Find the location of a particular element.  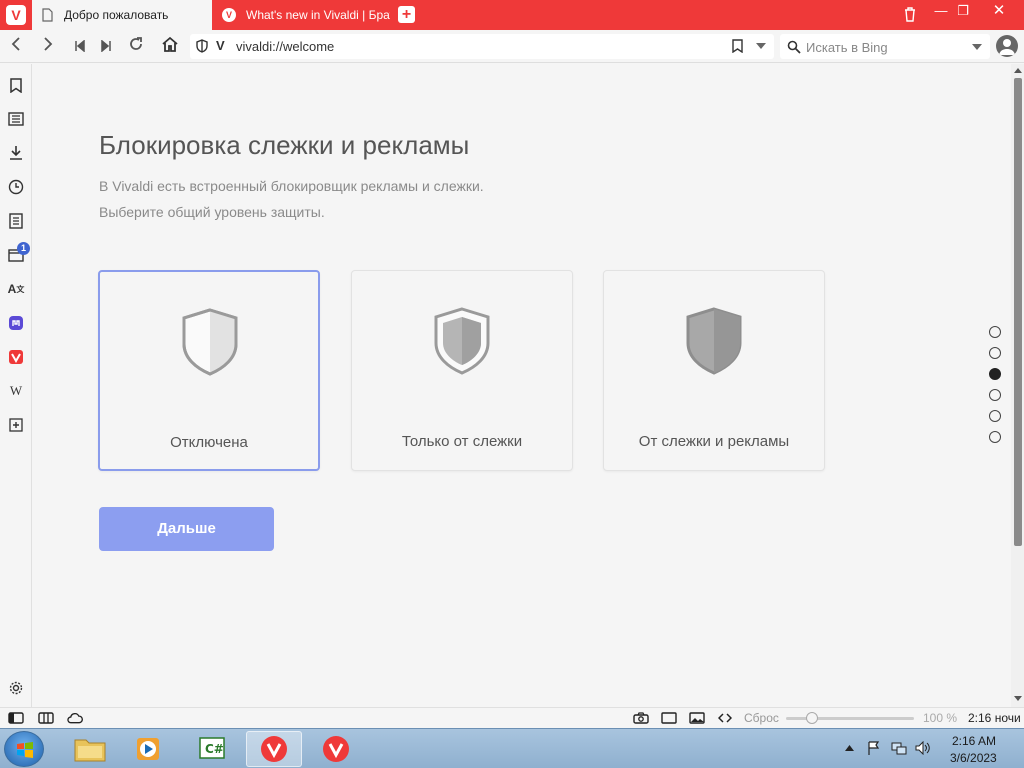

vivaldi-site-icon: V is located at coordinates (220, 45).